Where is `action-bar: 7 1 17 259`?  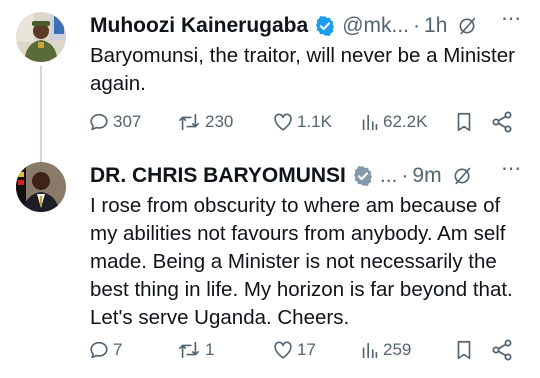
action-bar: 7 1 17 259 is located at coordinates (306, 350).